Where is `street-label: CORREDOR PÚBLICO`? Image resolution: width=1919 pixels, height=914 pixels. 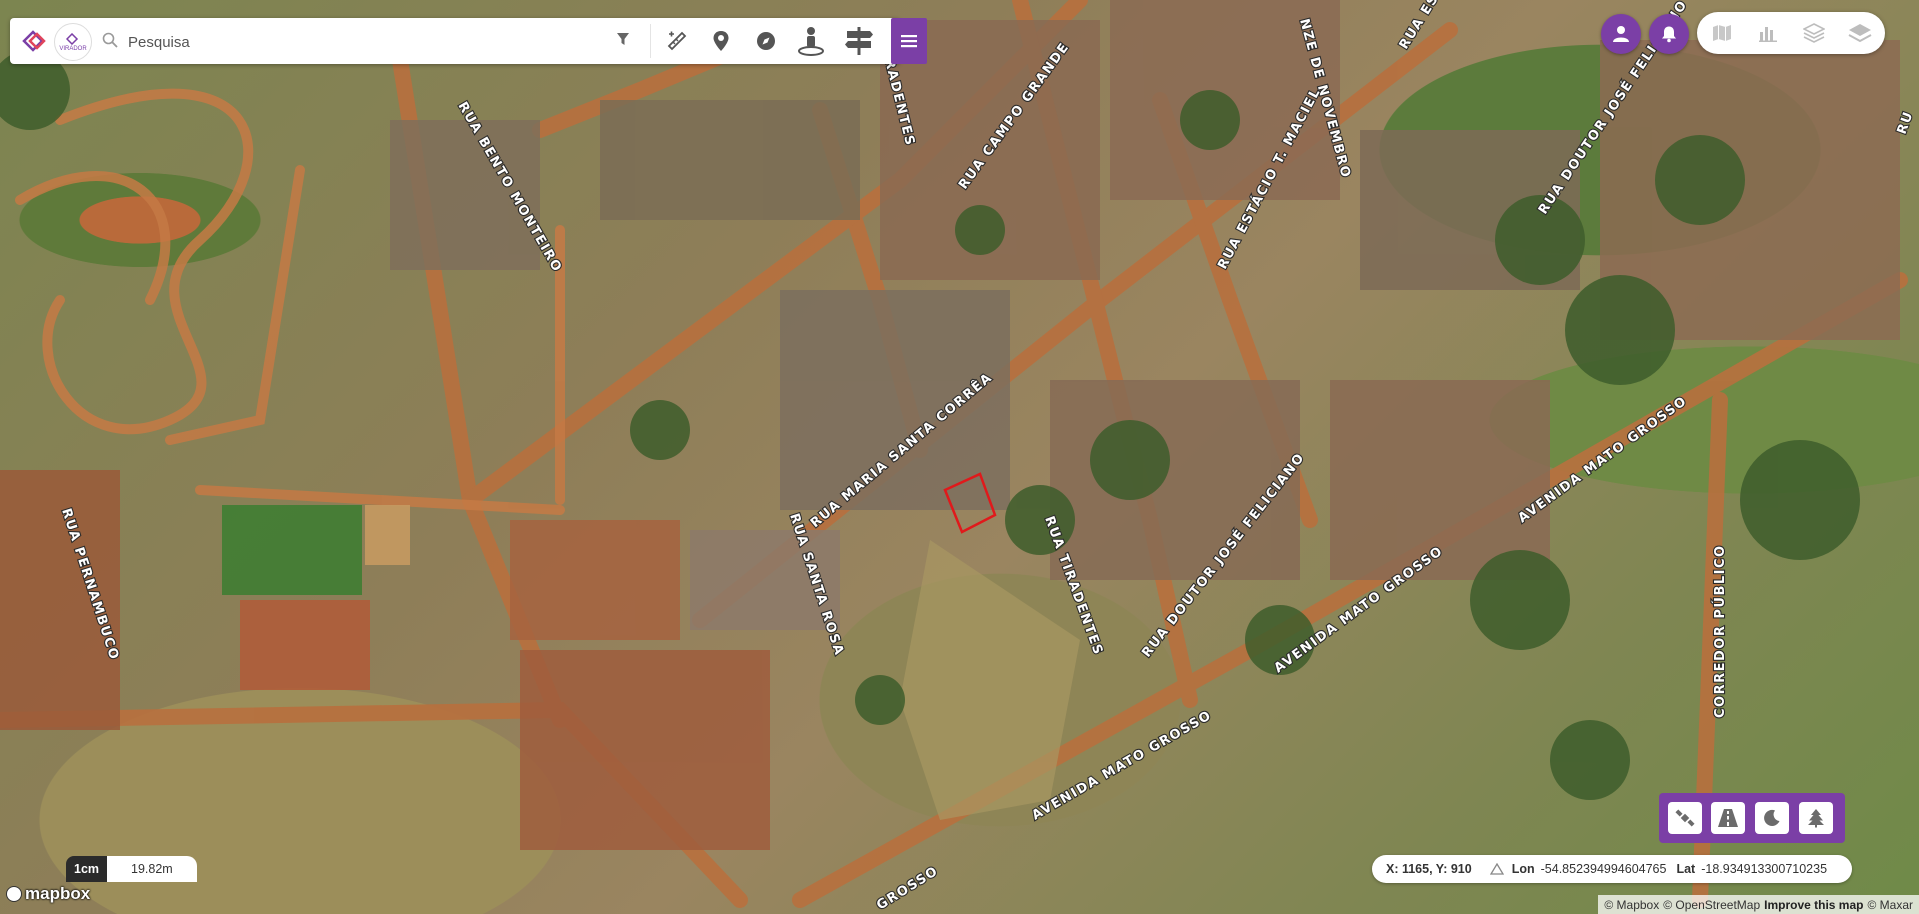
street-label: CORREDOR PÚBLICO is located at coordinates (1720, 631).